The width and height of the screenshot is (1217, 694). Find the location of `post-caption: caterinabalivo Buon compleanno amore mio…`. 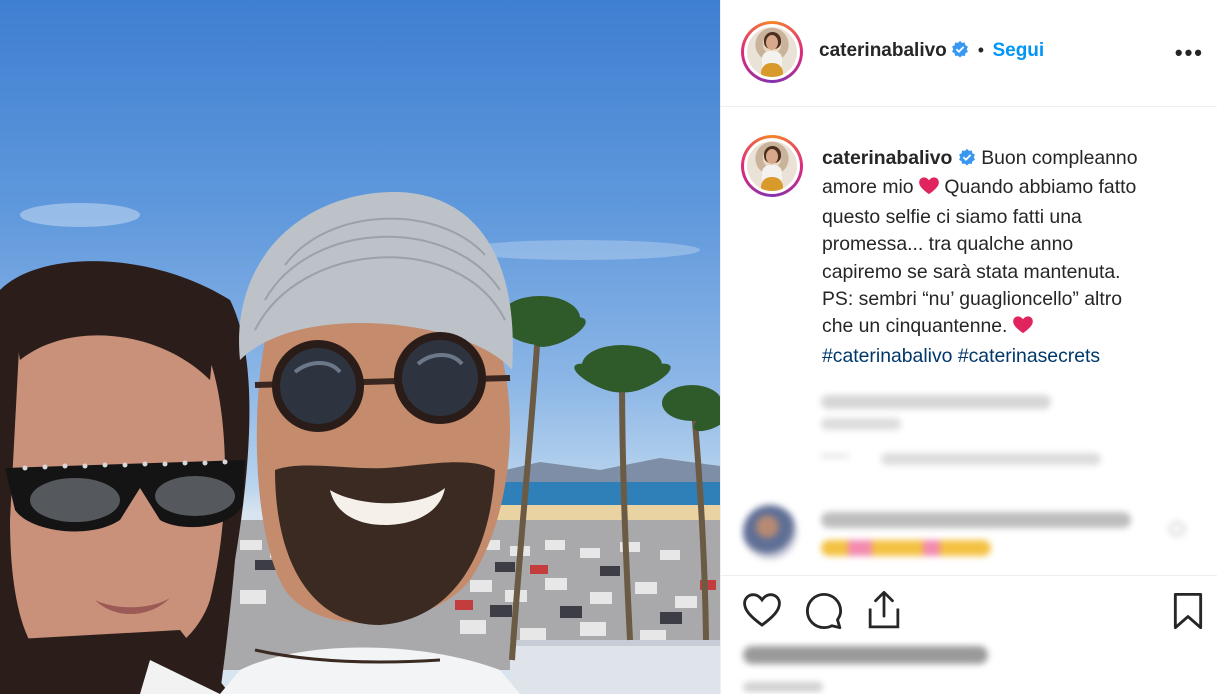

post-caption: caterinabalivo Buon compleanno amore mio… is located at coordinates (1007, 257).